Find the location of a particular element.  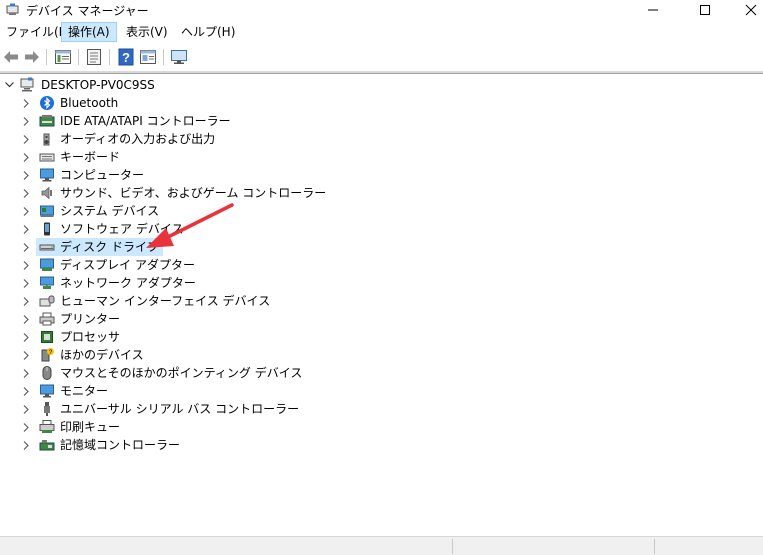

back-button is located at coordinates (11, 57).